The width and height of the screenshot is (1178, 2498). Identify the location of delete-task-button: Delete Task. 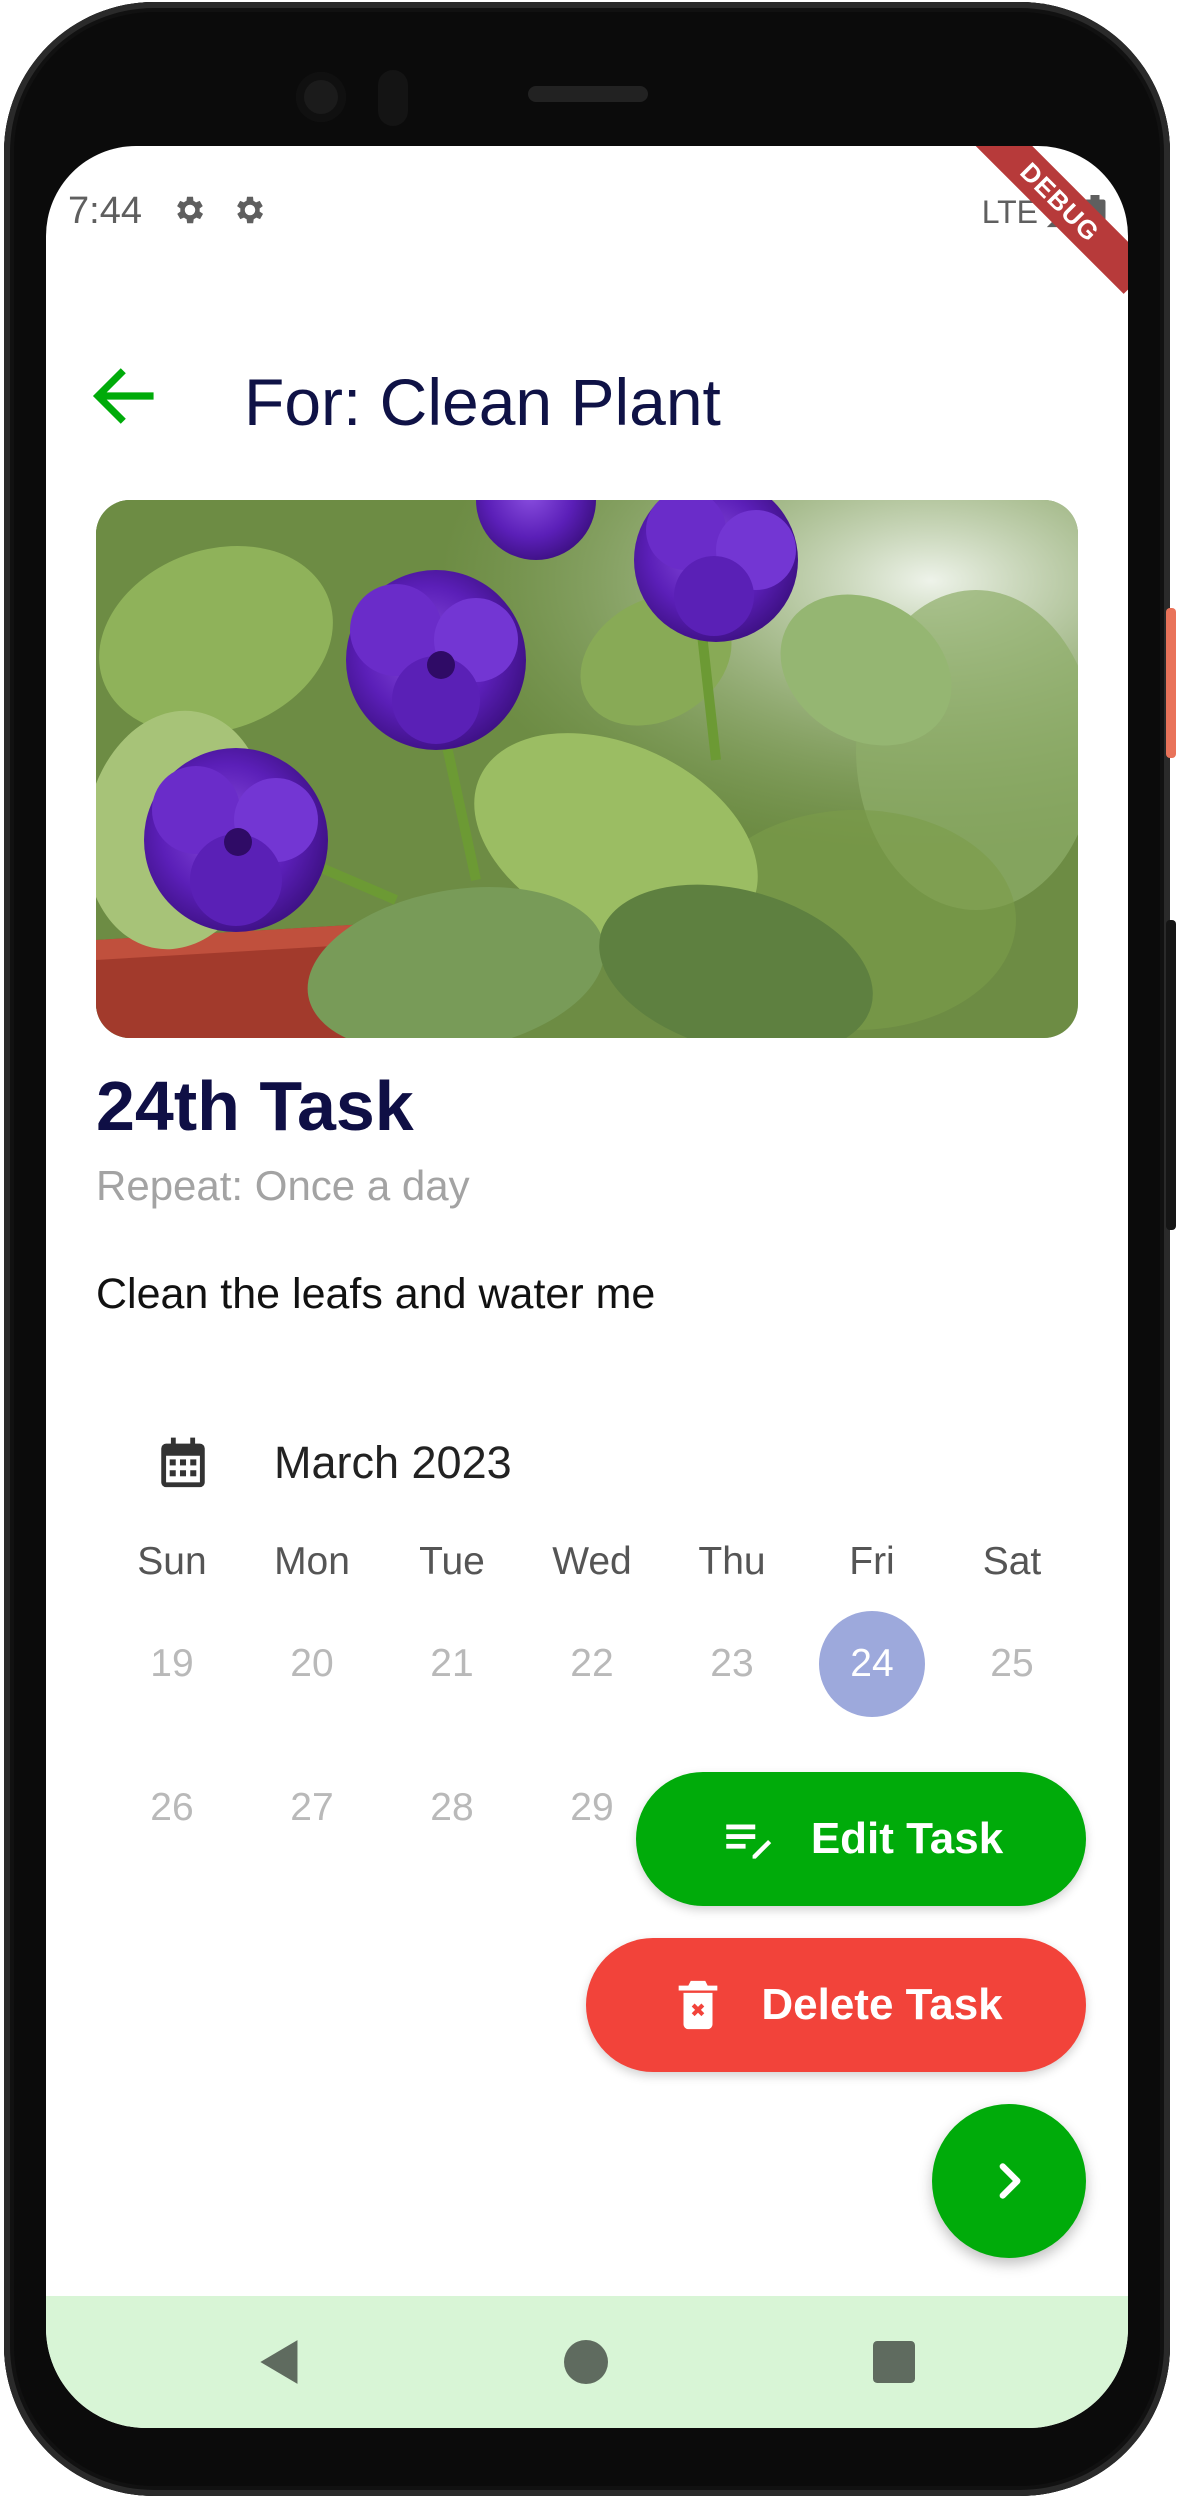
(836, 2005).